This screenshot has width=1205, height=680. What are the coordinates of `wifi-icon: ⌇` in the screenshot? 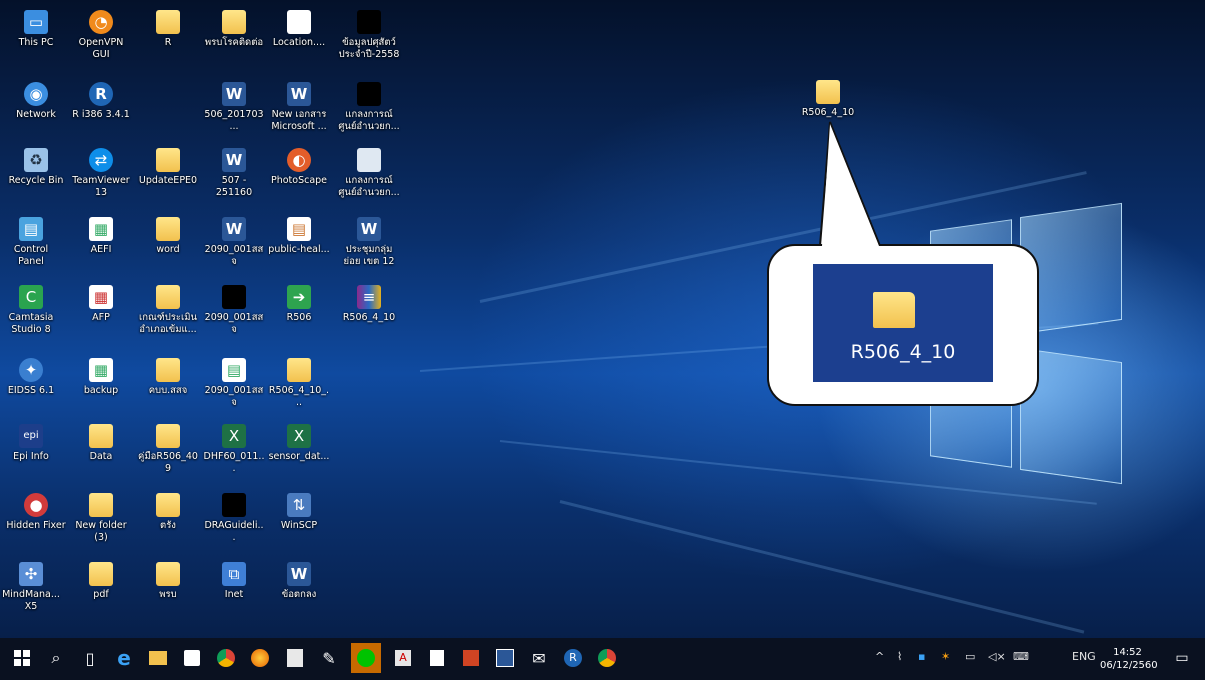 It's located at (899, 656).